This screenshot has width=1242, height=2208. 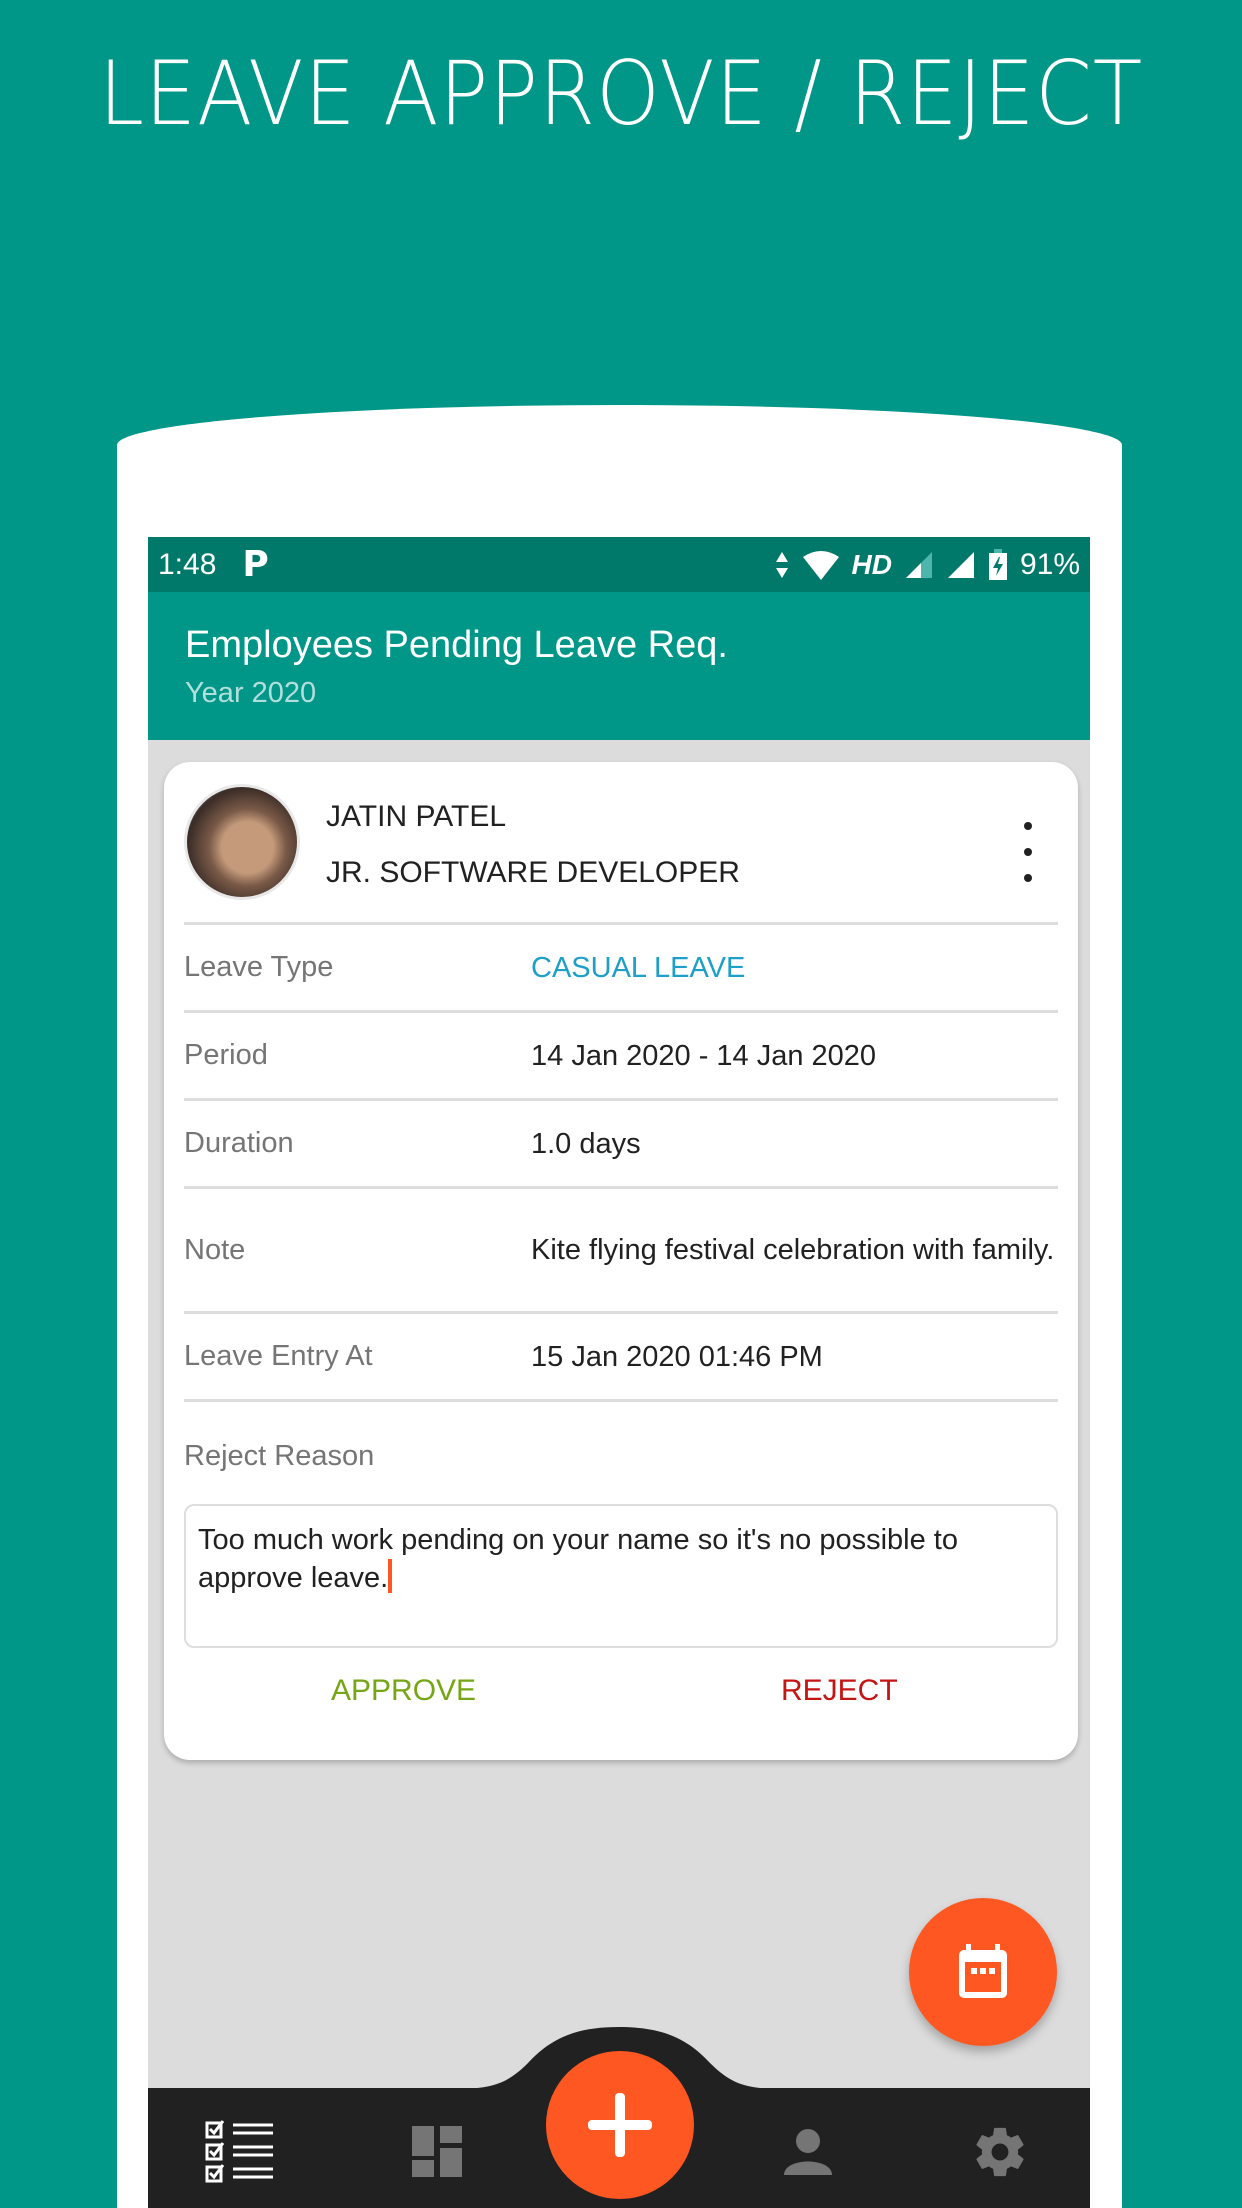 I want to click on nav-item-checklist, so click(x=240, y=2152).